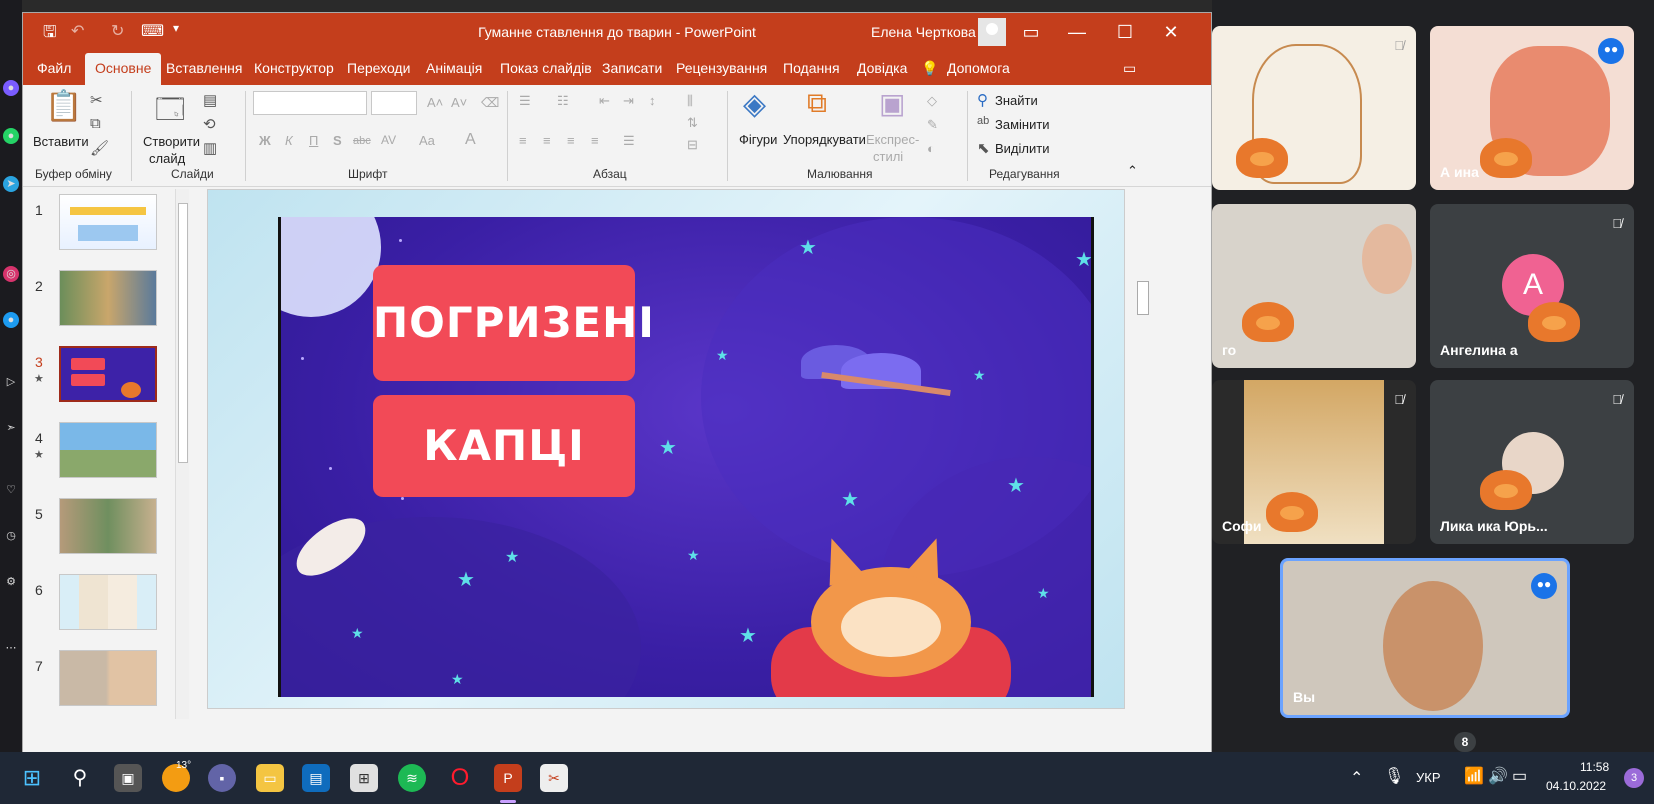 This screenshot has height=804, width=1654. What do you see at coordinates (289, 140) in the screenshot?
I see `italic-button: К` at bounding box center [289, 140].